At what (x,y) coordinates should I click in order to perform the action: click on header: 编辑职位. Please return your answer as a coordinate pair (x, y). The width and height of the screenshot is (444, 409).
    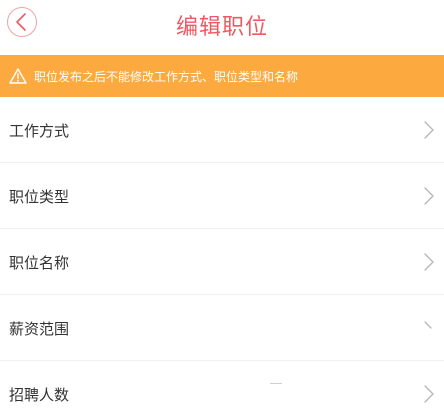
    Looking at the image, I should click on (222, 26).